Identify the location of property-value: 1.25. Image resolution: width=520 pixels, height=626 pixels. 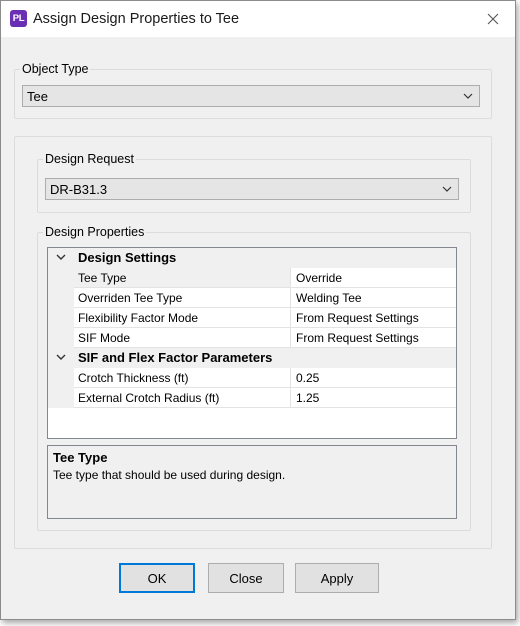
(373, 398).